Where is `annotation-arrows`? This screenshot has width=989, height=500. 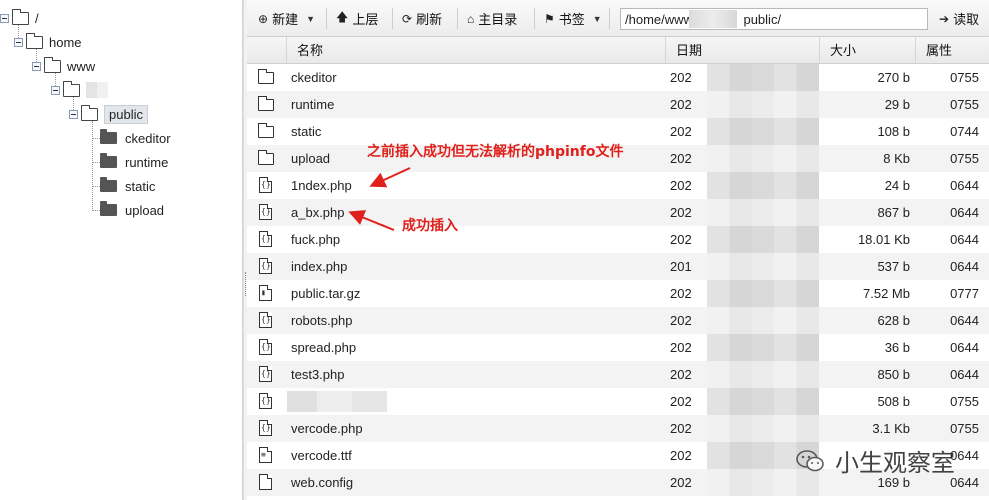 annotation-arrows is located at coordinates (379, 199).